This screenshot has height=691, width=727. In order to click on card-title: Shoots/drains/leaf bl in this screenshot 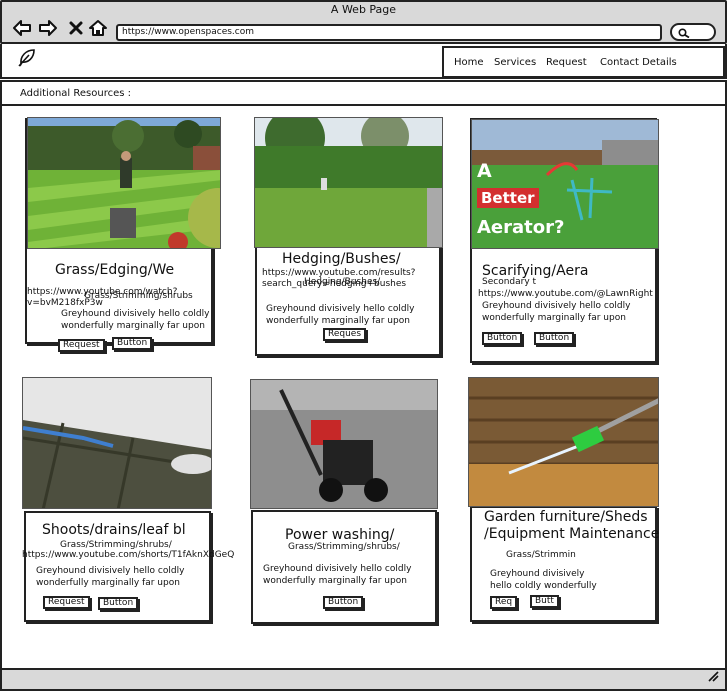, I will do `click(114, 530)`.